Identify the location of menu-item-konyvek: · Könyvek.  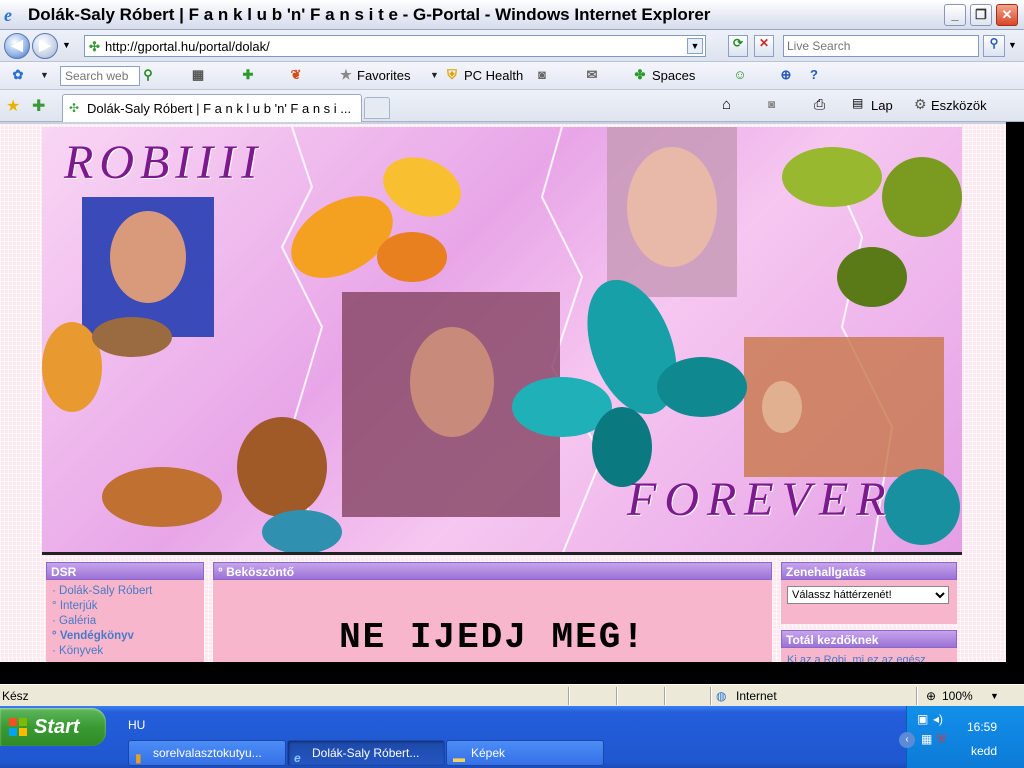
(128, 651).